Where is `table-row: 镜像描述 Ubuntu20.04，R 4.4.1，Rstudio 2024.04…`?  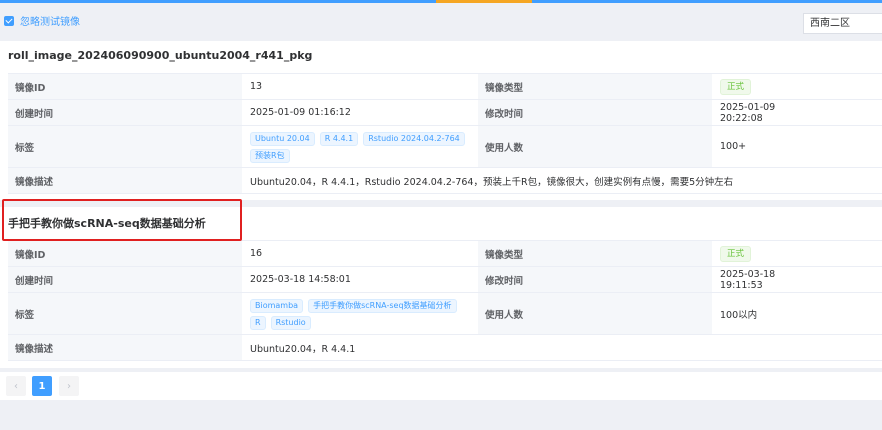 table-row: 镜像描述 Ubuntu20.04，R 4.4.1，Rstudio 2024.04… is located at coordinates (445, 181).